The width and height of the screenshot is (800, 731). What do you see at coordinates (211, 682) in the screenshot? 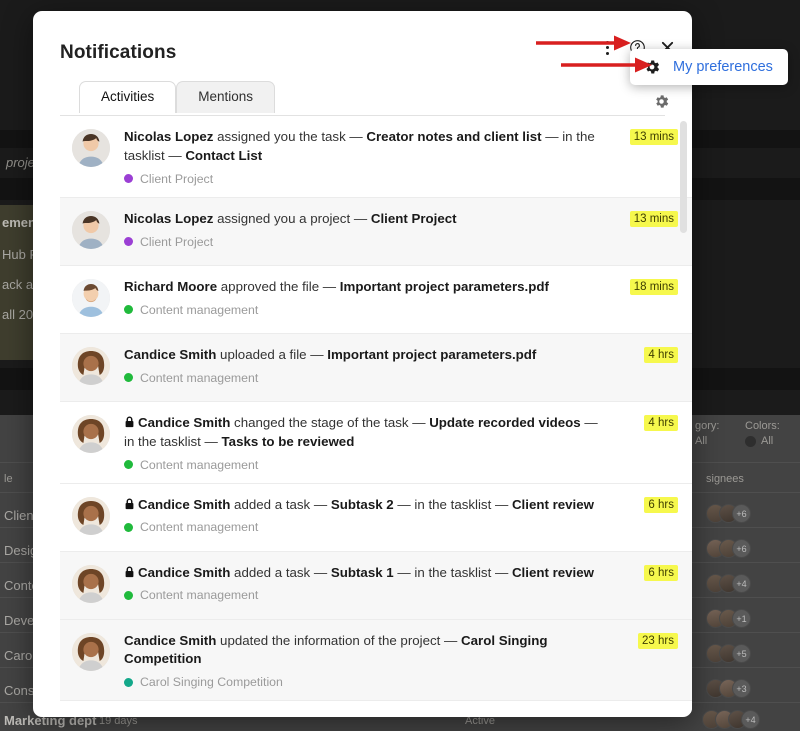
I see `project-name: Carol Singing Competition` at bounding box center [211, 682].